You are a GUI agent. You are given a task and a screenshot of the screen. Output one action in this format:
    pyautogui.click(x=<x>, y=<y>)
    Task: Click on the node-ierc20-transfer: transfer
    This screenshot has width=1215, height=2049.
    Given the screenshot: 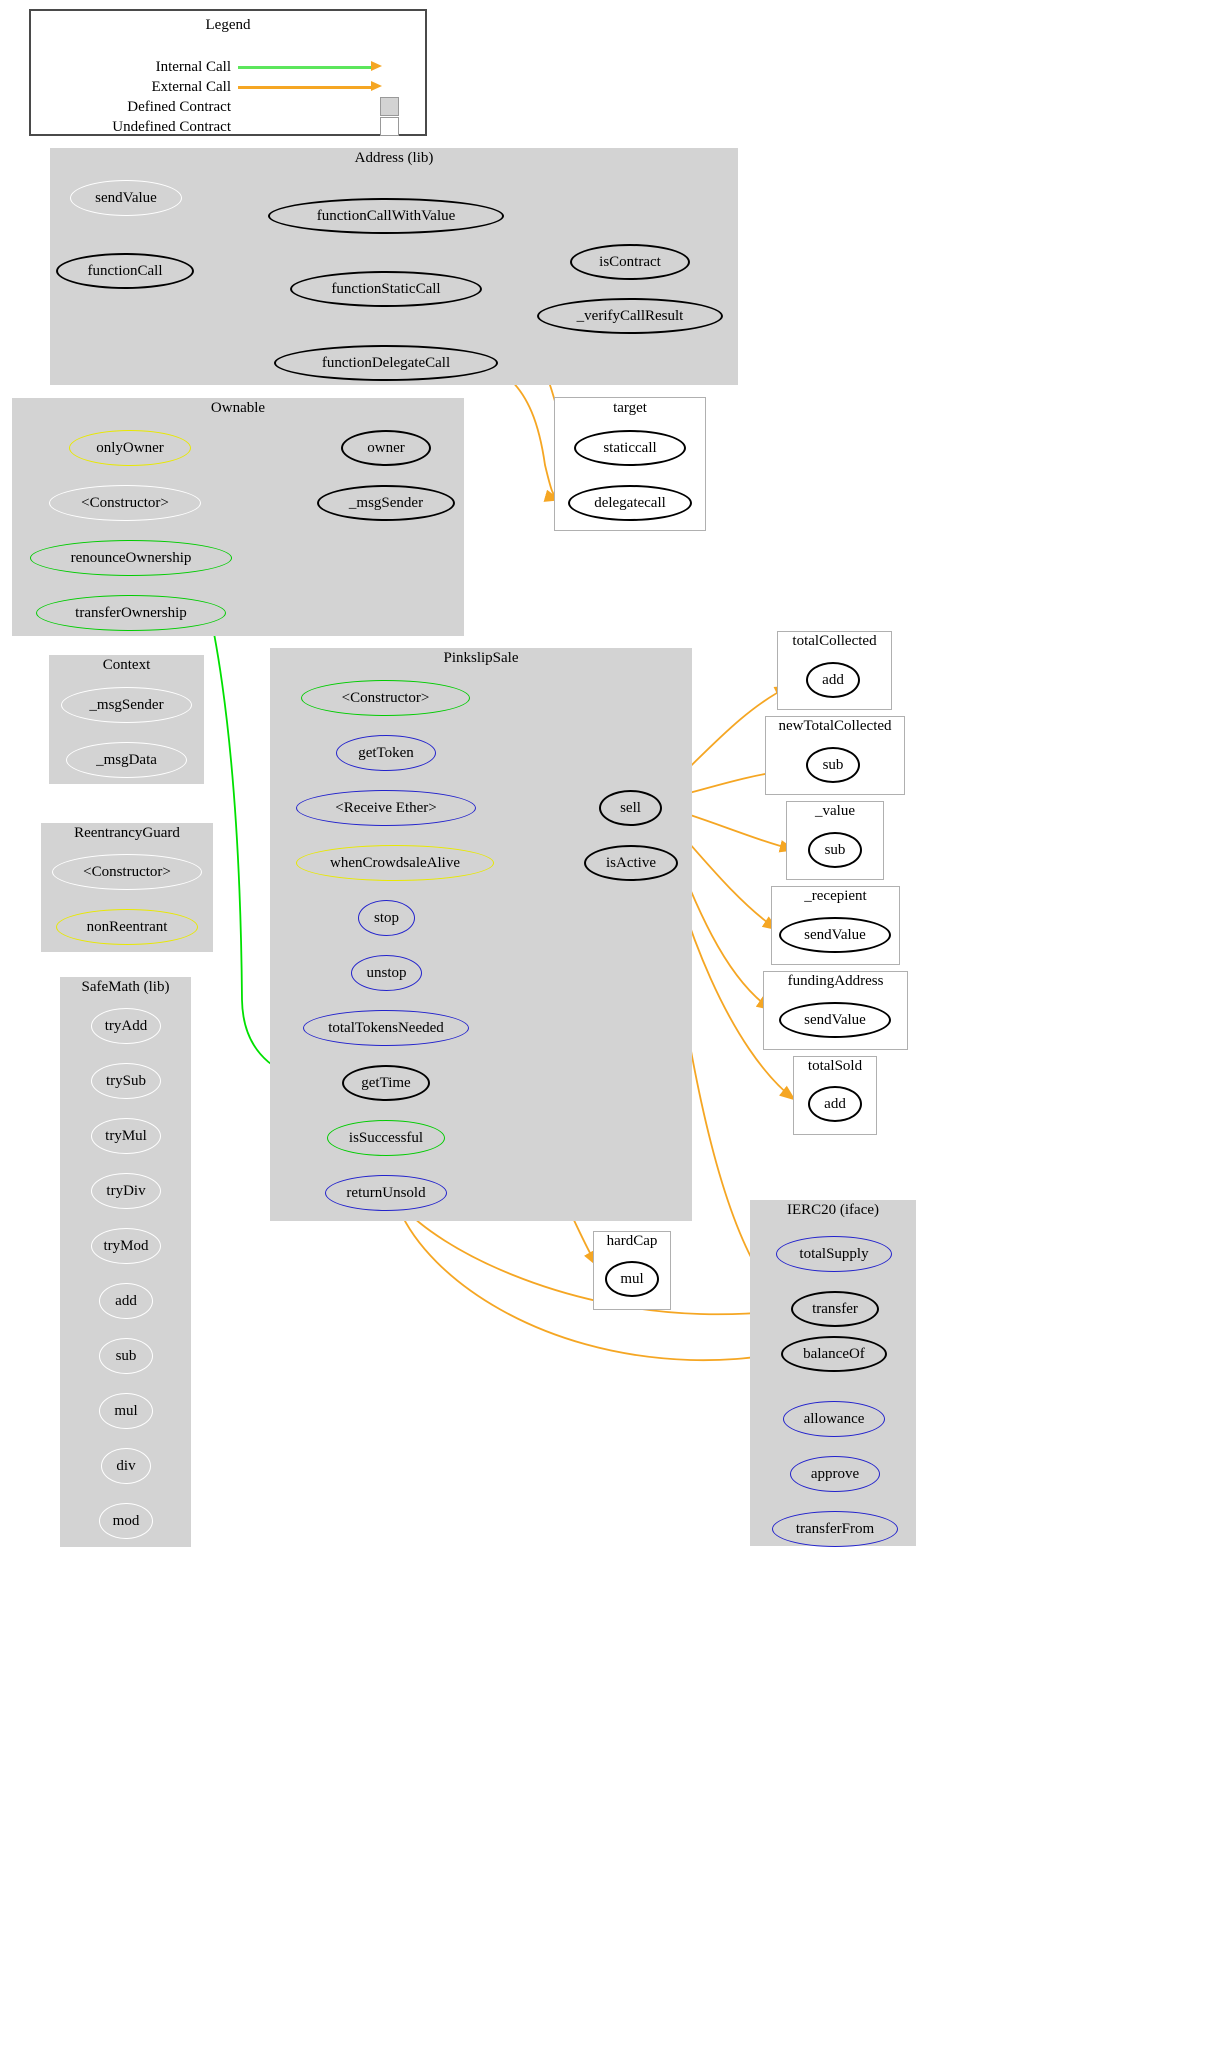 What is the action you would take?
    pyautogui.click(x=835, y=1309)
    